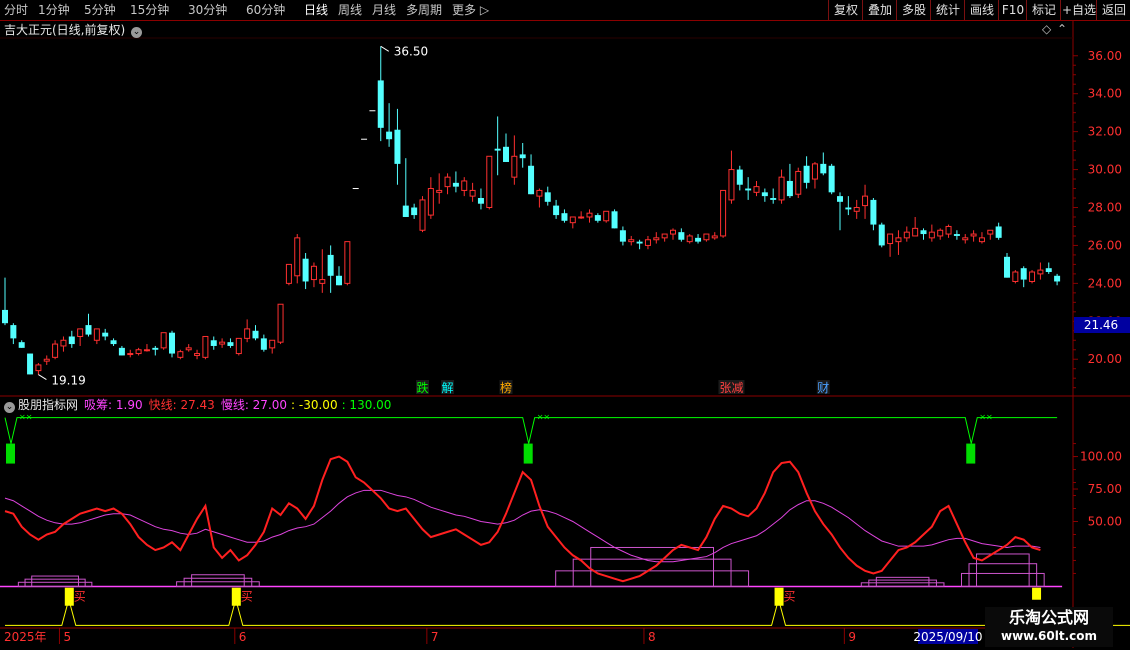 This screenshot has height=650, width=1130. What do you see at coordinates (522, 526) in the screenshot?
I see `slow-line` at bounding box center [522, 526].